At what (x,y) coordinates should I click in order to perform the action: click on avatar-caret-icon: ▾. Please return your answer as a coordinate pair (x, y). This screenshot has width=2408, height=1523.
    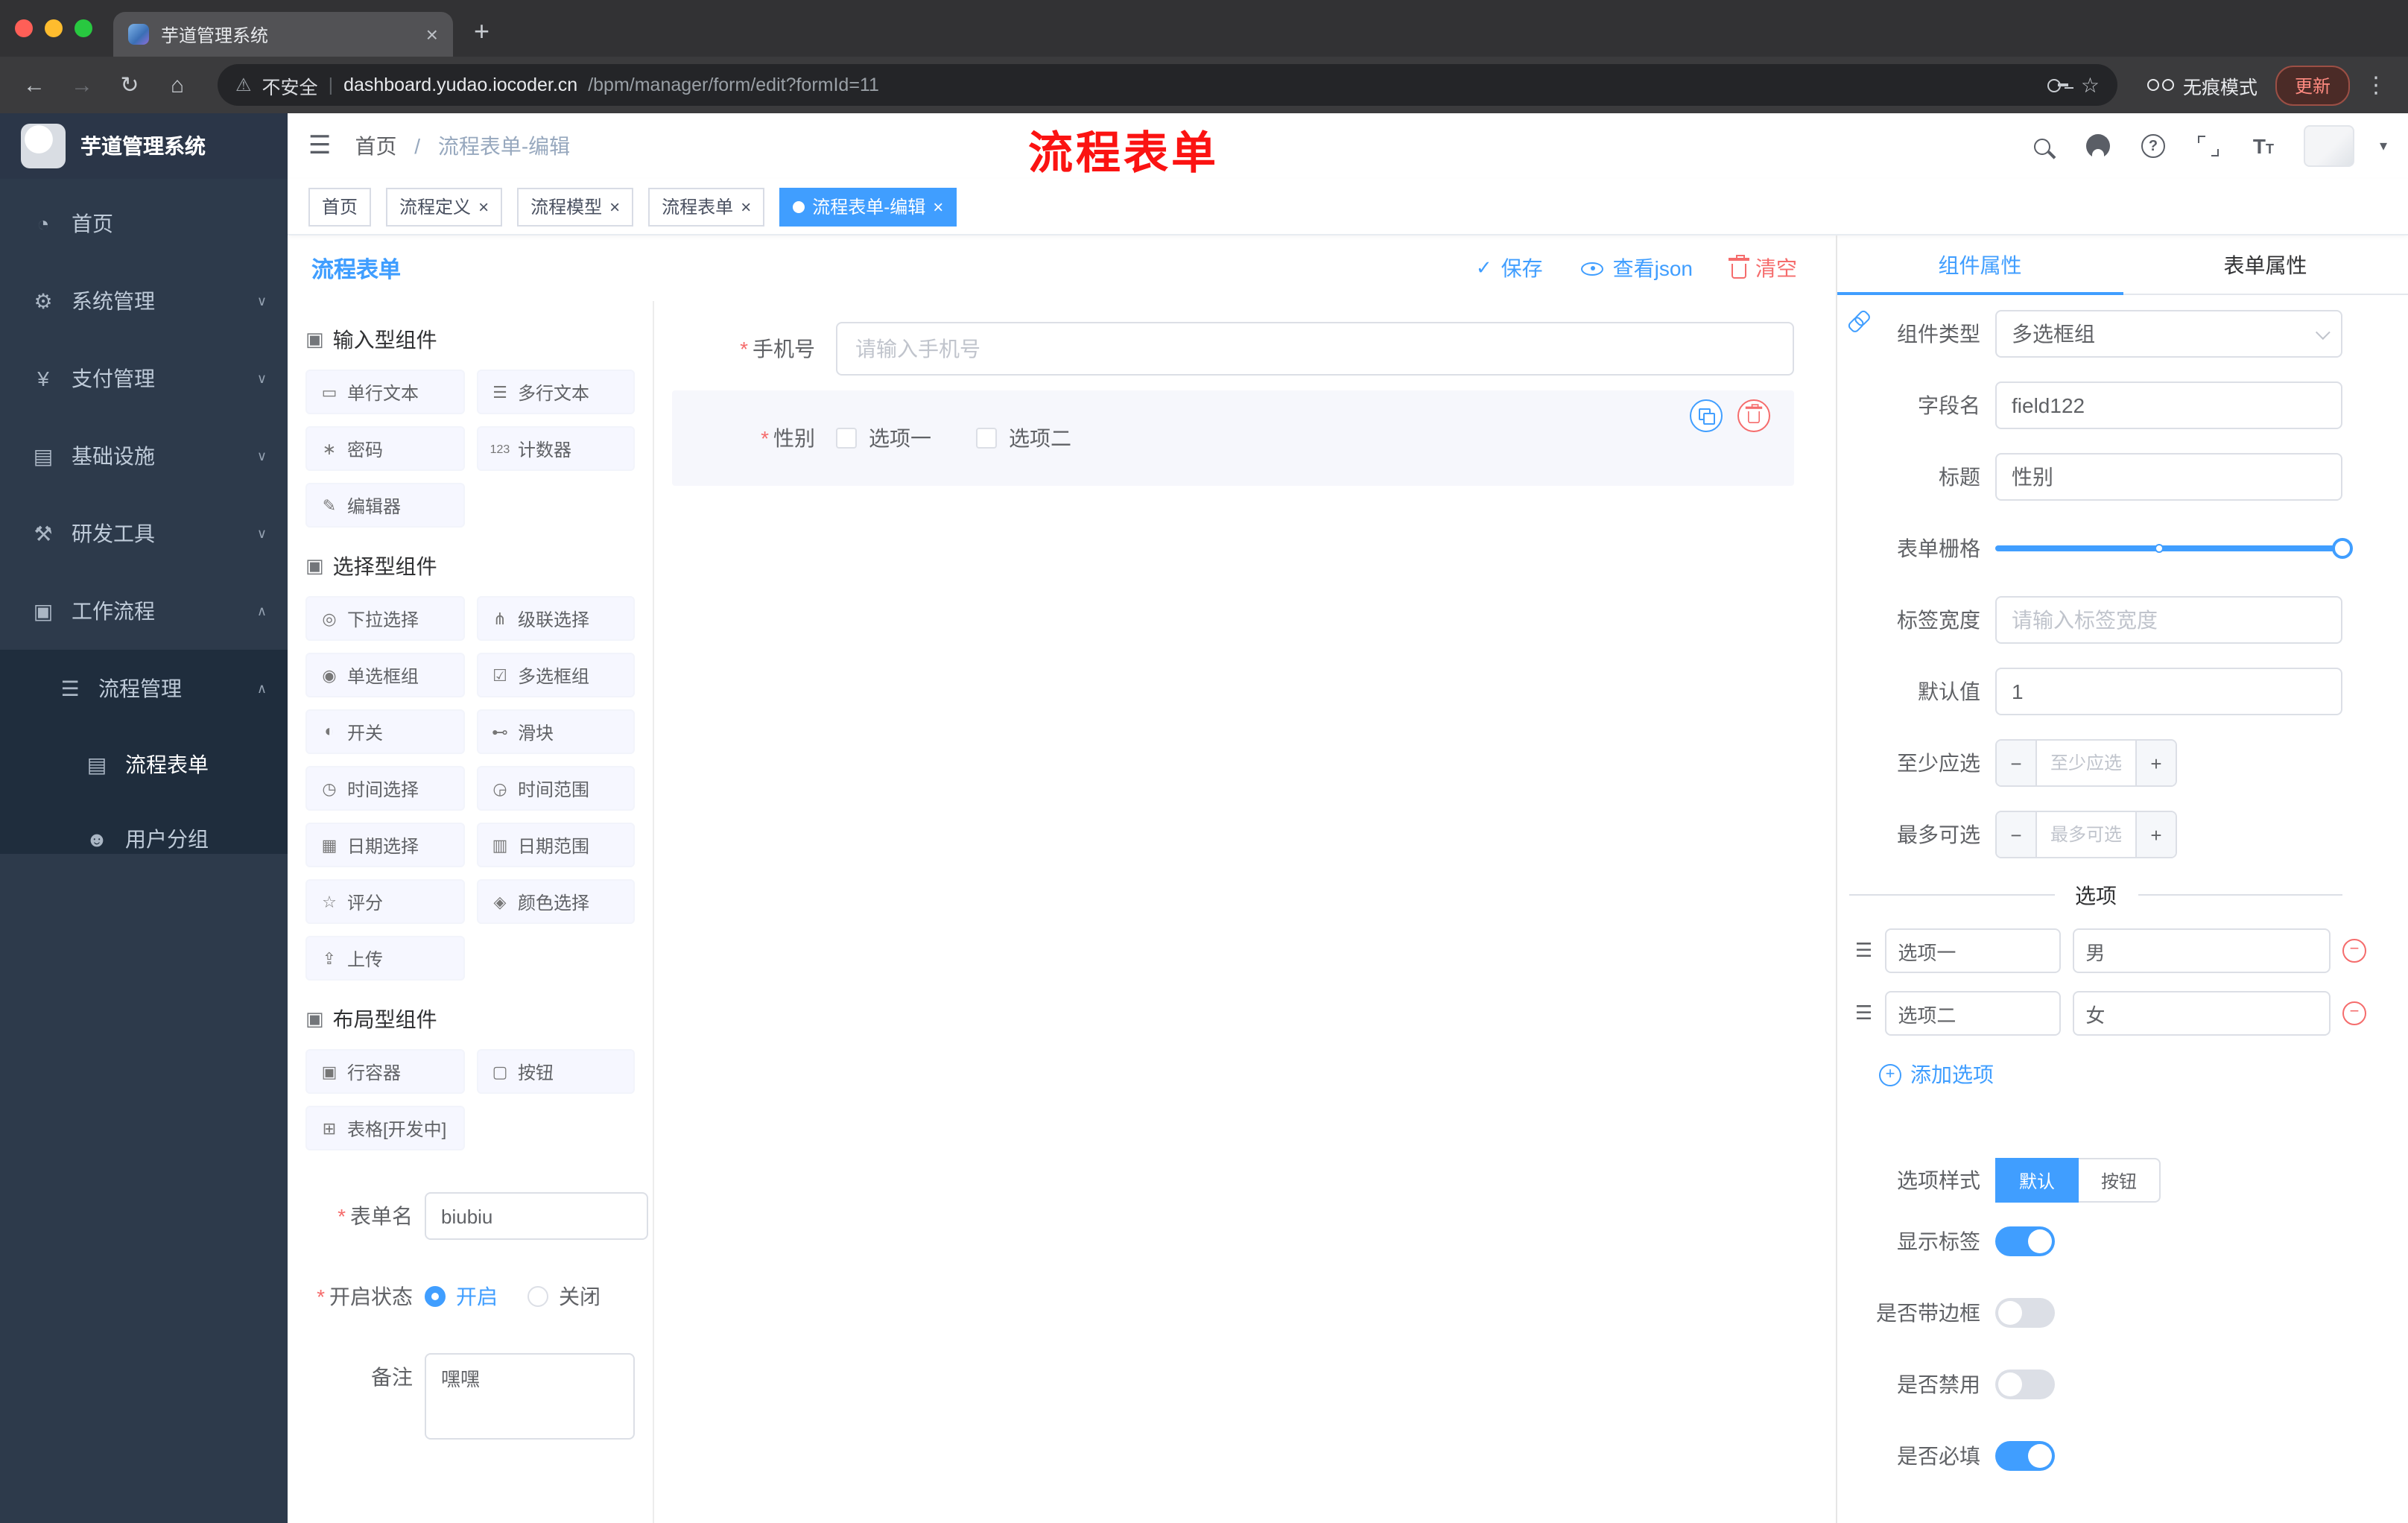
    Looking at the image, I should click on (2383, 146).